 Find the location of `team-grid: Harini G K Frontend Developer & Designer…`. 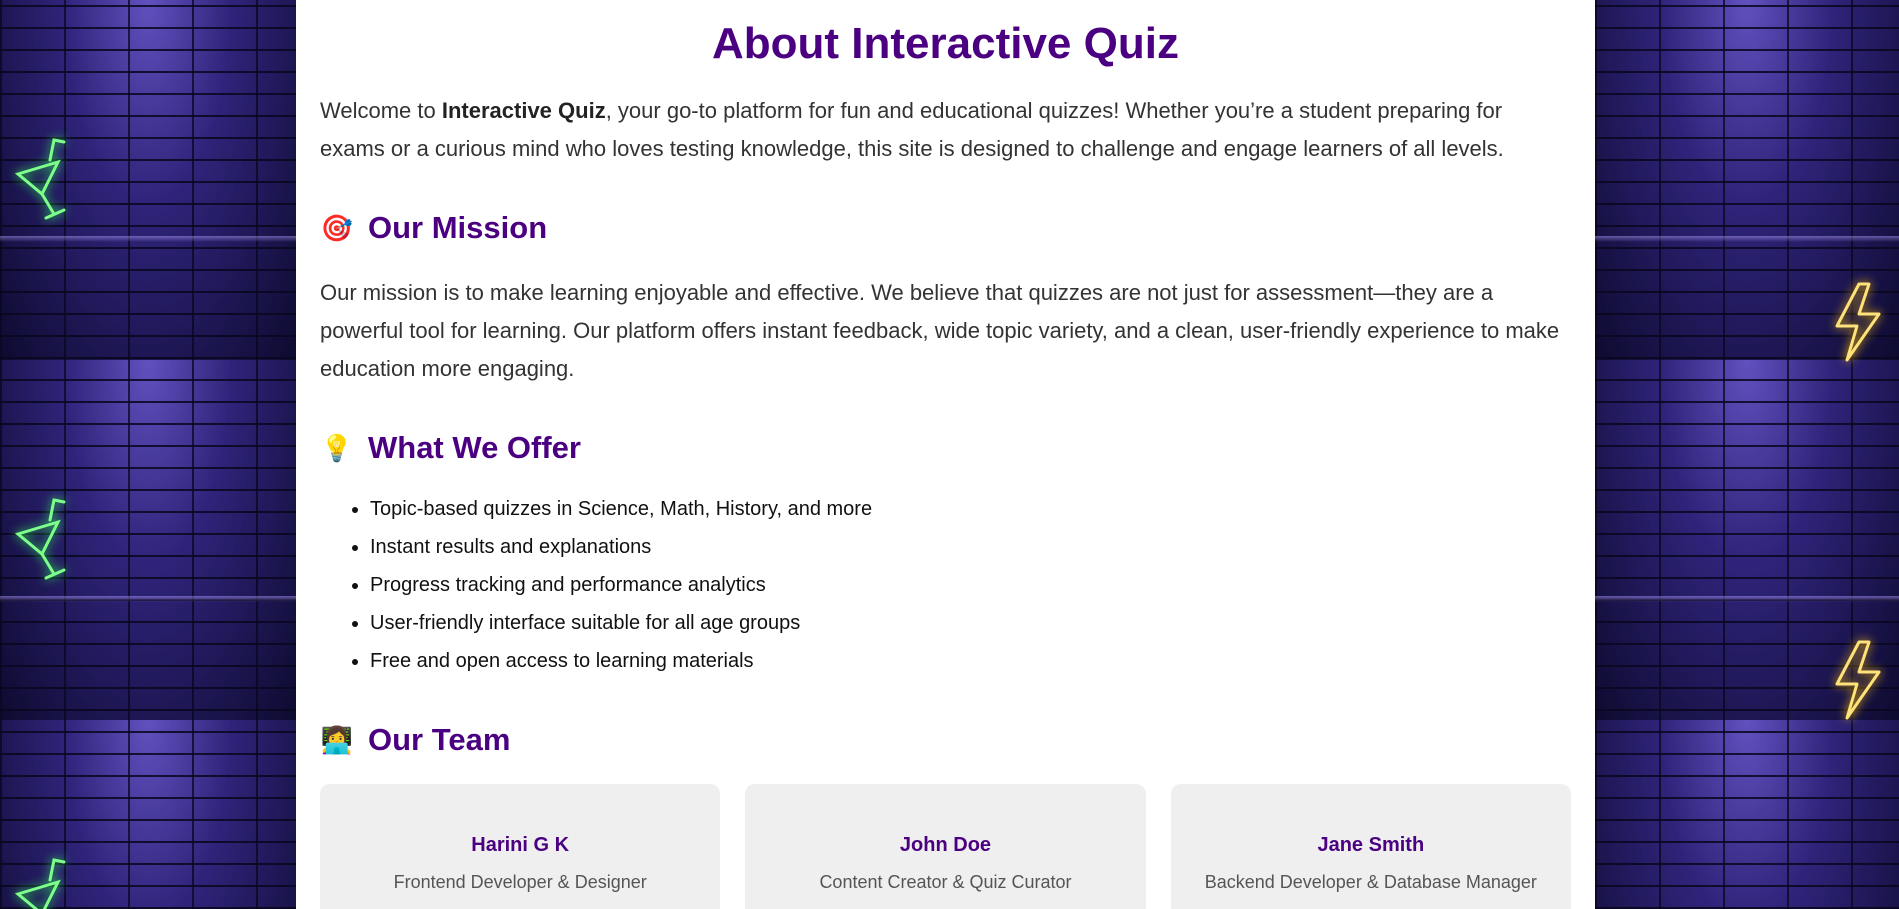

team-grid: Harini G K Frontend Developer & Designer… is located at coordinates (945, 846).